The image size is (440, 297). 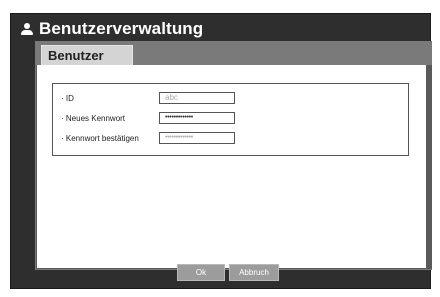 I want to click on id-label: · ID, so click(x=67, y=98).